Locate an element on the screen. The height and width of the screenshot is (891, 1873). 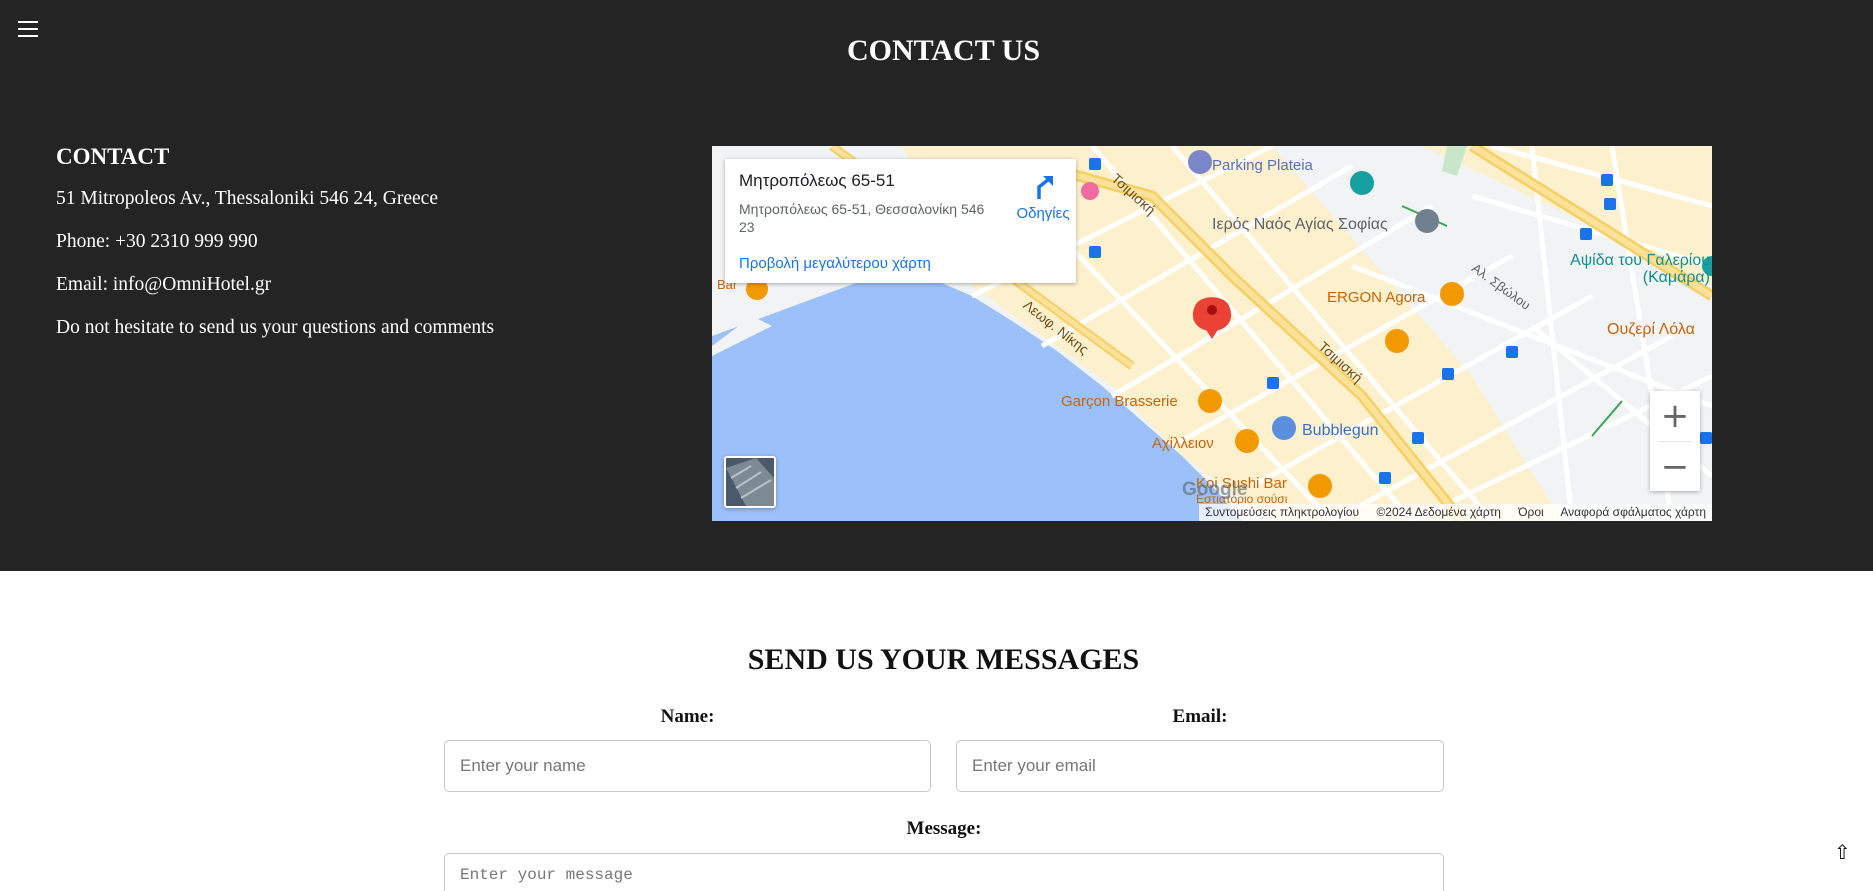
message-textarea: Enter your message is located at coordinates (944, 872).